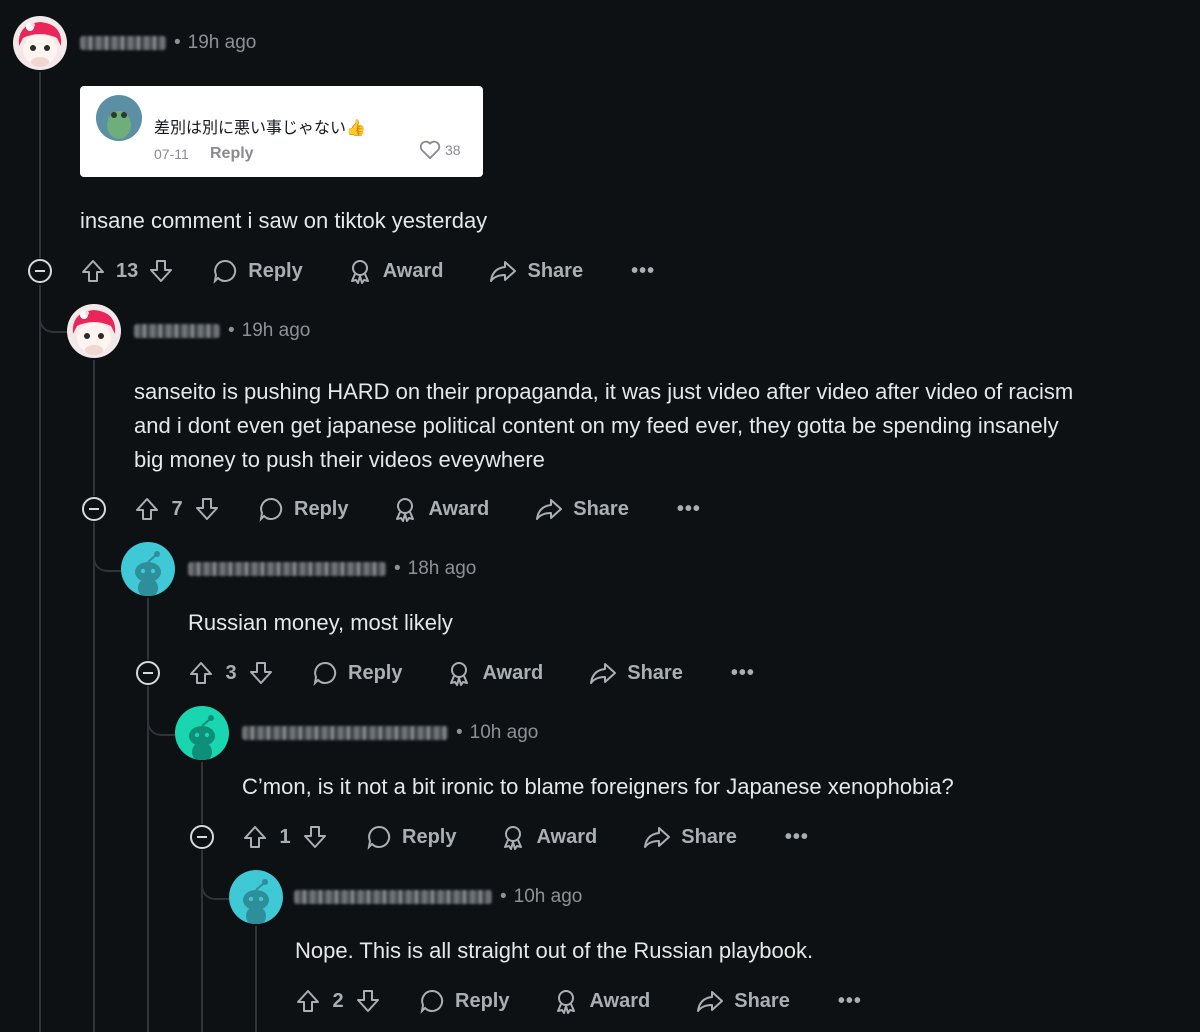  I want to click on frog-avatar-icon, so click(119, 125).